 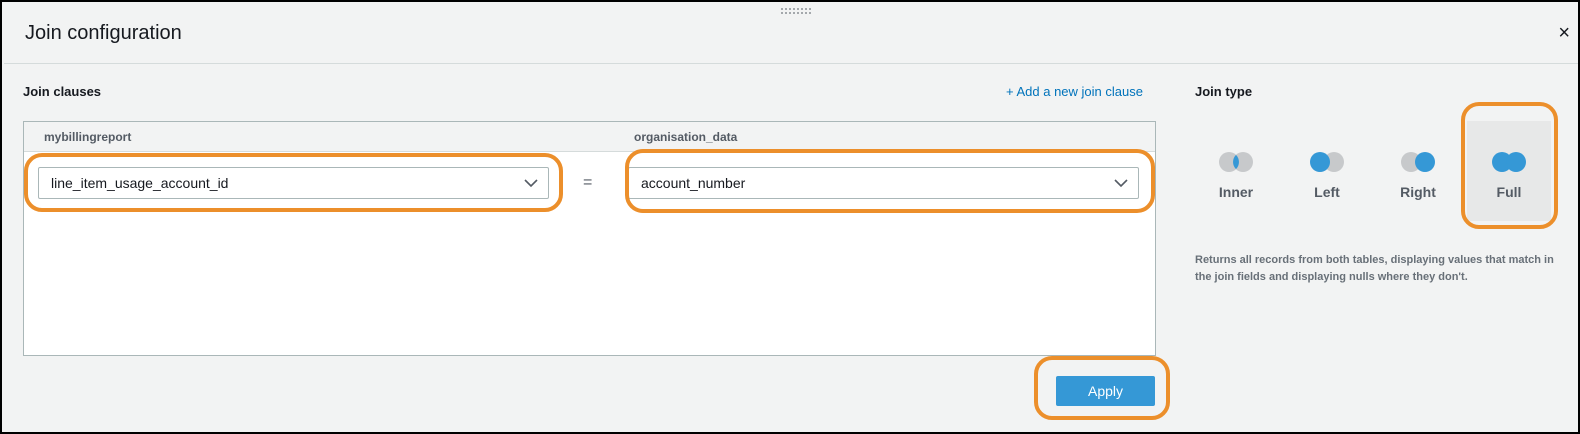 What do you see at coordinates (589, 137) in the screenshot?
I see `clause-column-header: mybillingreport organisation_data` at bounding box center [589, 137].